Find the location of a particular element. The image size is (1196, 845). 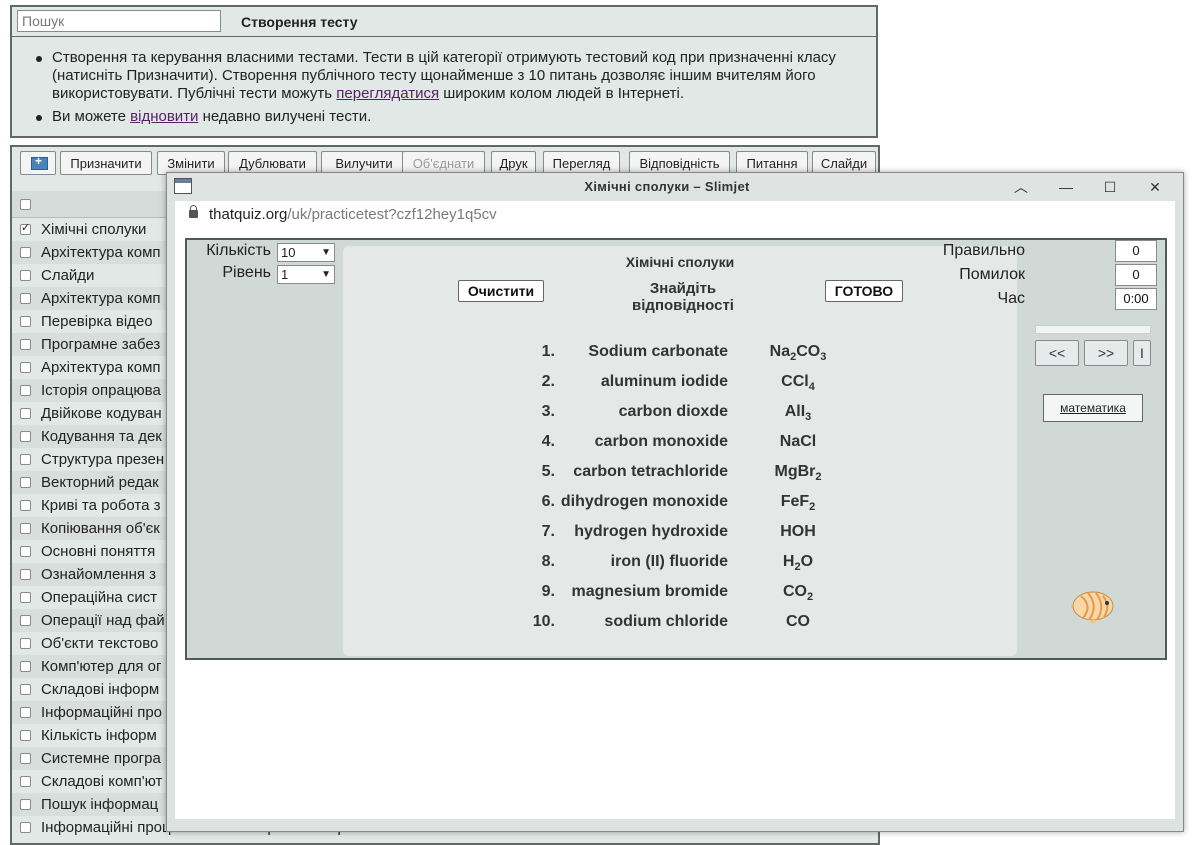

new-folder-icon is located at coordinates (39, 162).